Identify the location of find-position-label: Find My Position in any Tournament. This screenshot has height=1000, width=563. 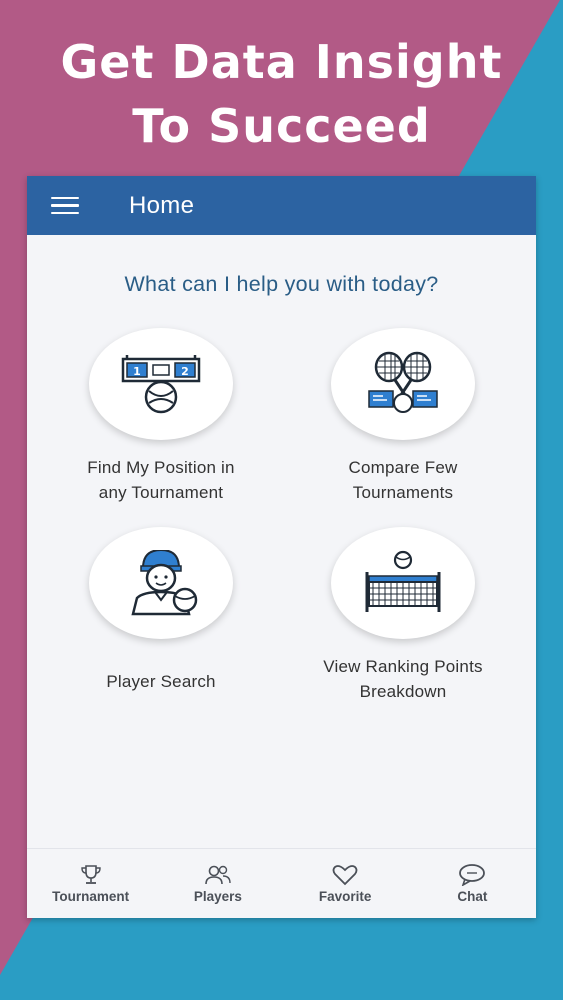
(161, 480).